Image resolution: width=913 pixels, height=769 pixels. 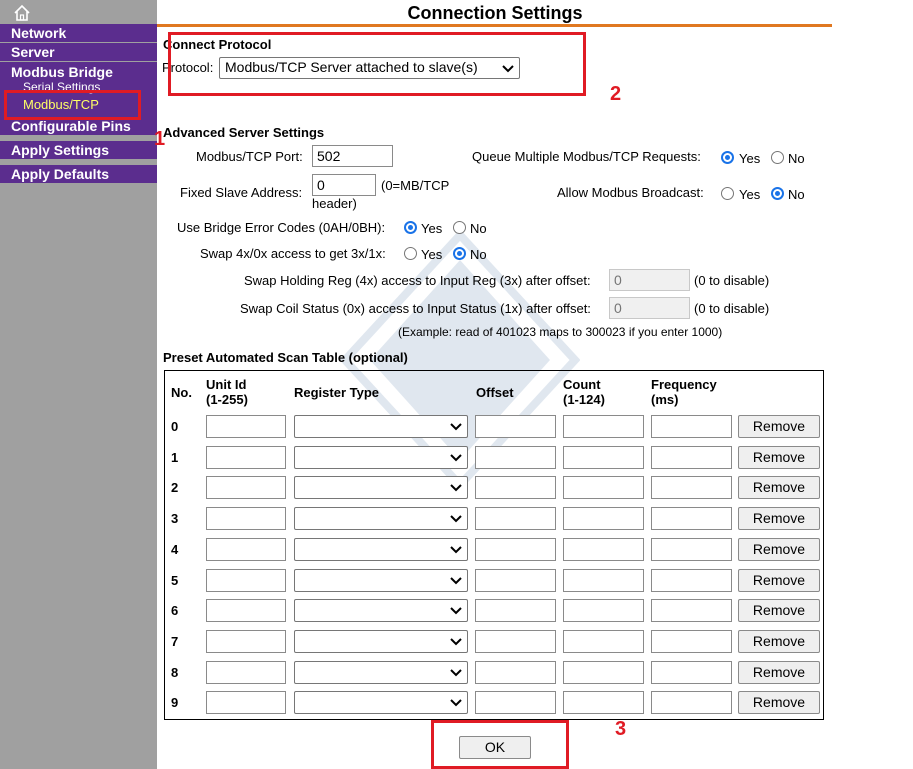 I want to click on queue-yes-radio, so click(x=727, y=157).